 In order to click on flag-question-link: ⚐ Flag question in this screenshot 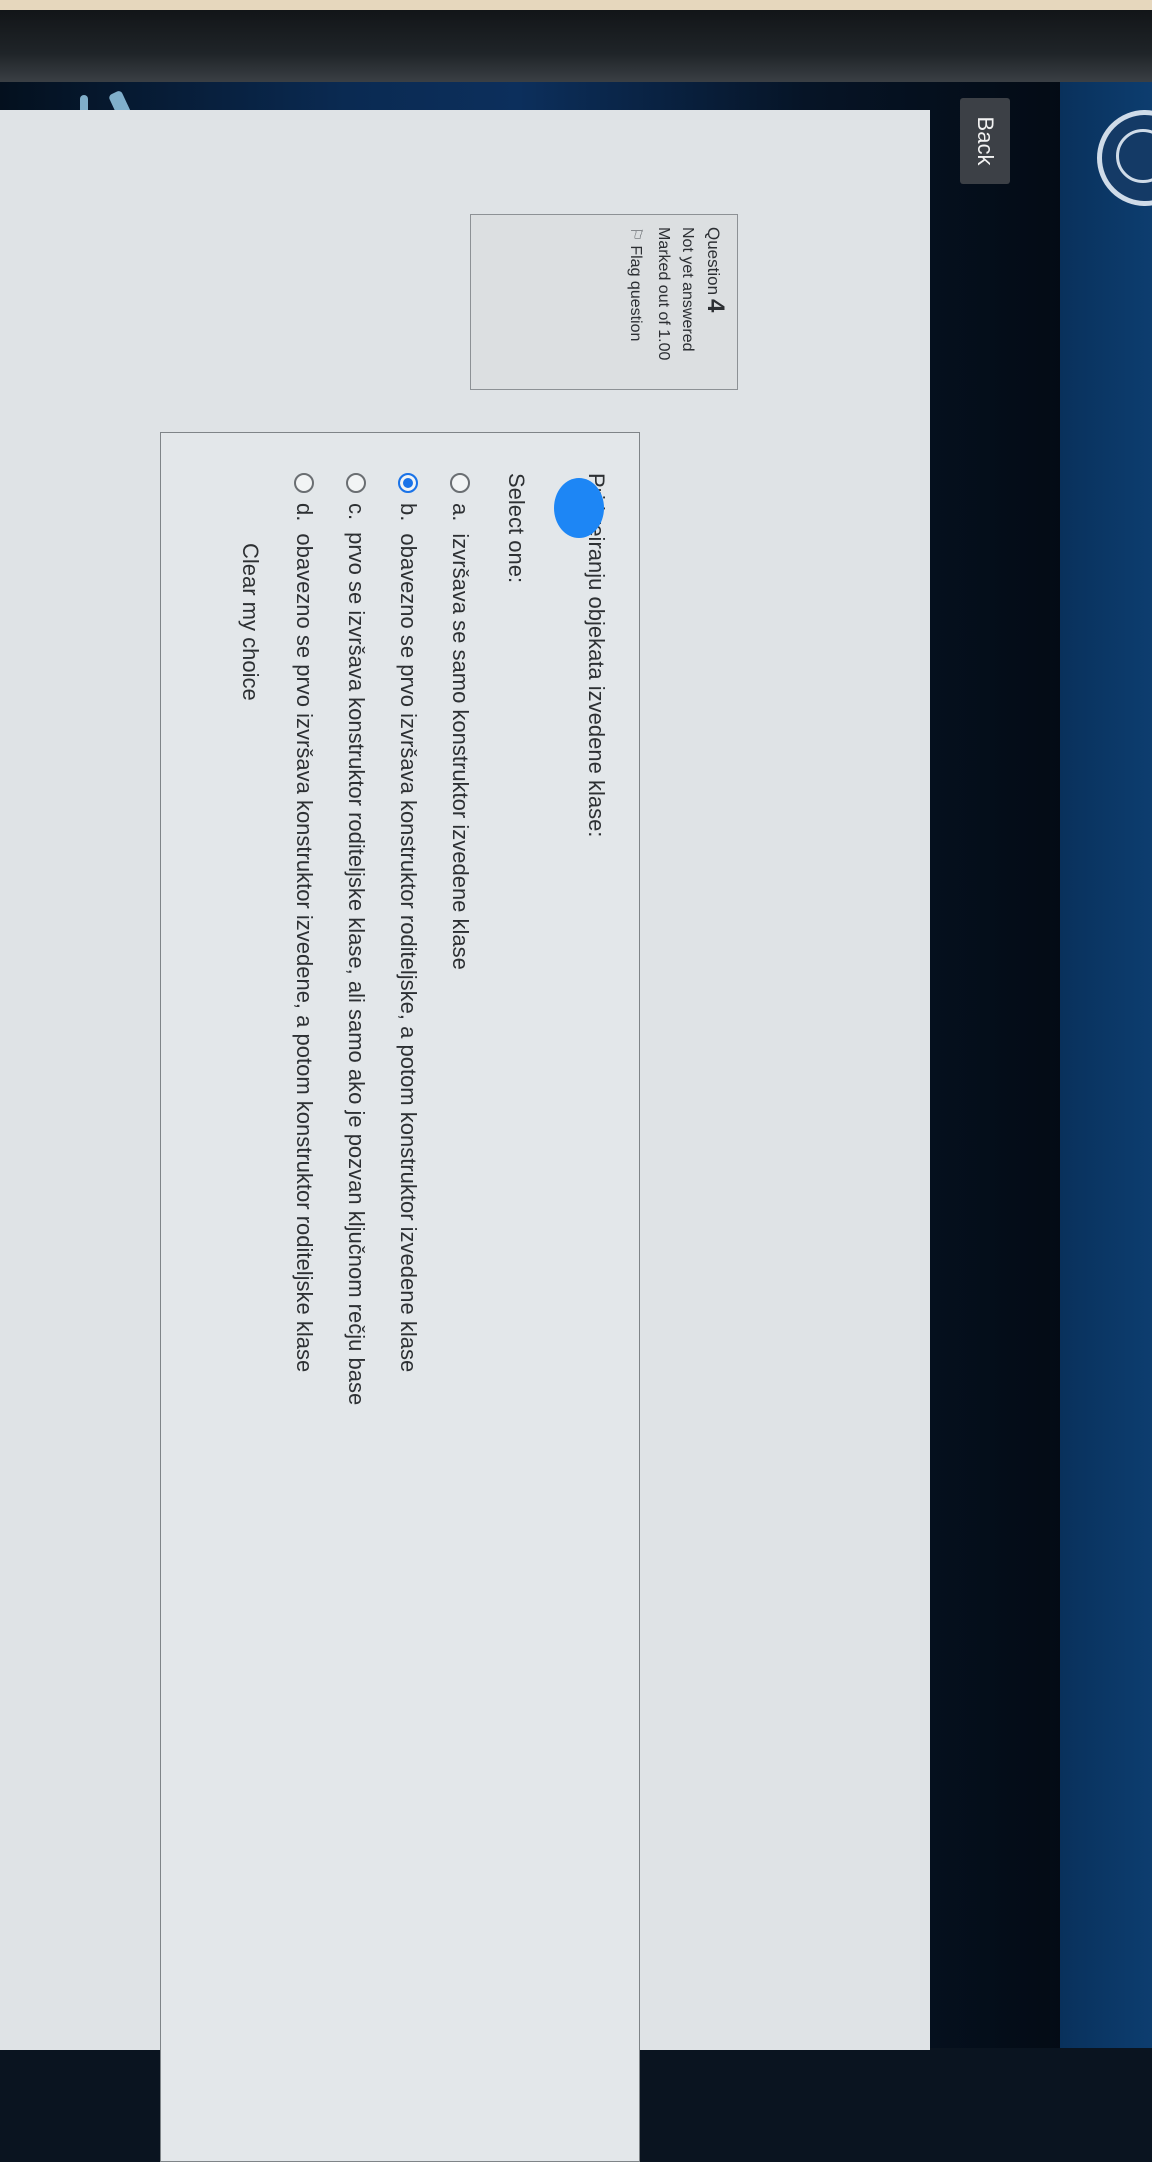, I will do `click(635, 302)`.